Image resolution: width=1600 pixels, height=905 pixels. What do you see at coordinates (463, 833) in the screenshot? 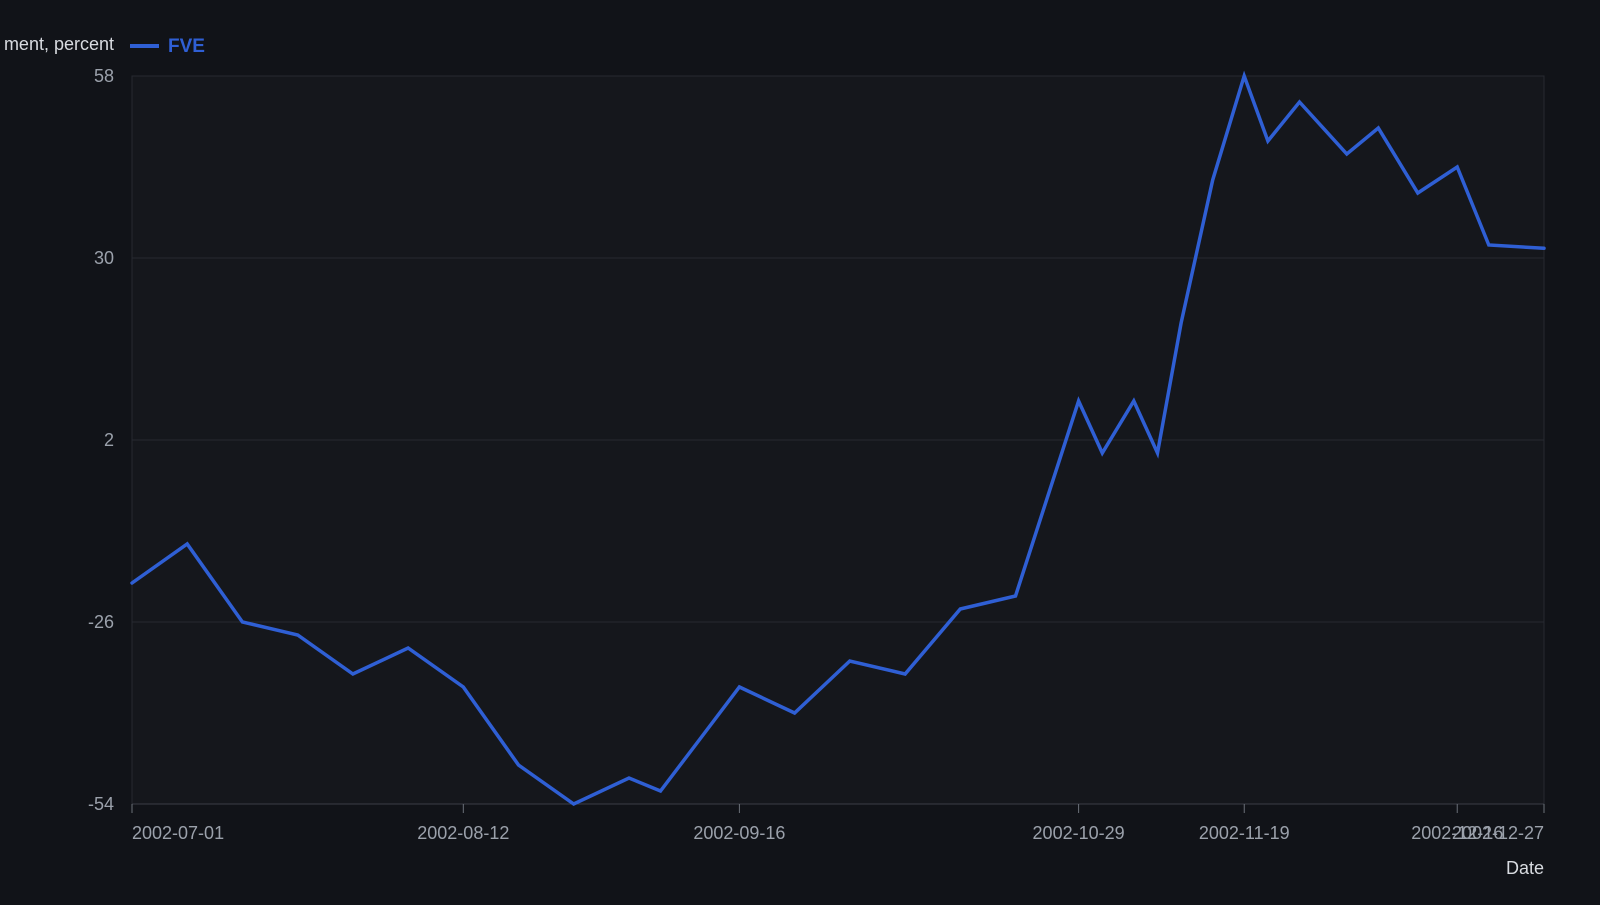
I see `x-tick-label: 2002-08-12` at bounding box center [463, 833].